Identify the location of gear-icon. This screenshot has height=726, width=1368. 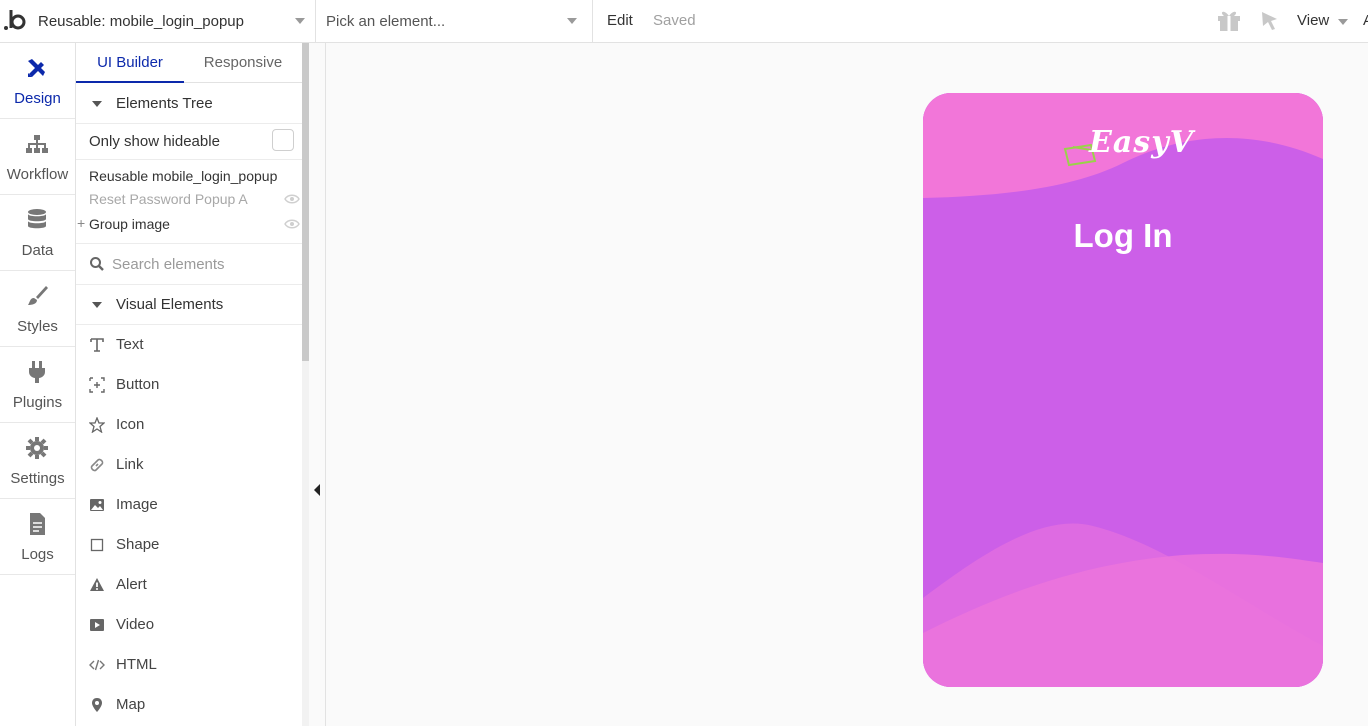
(37, 448).